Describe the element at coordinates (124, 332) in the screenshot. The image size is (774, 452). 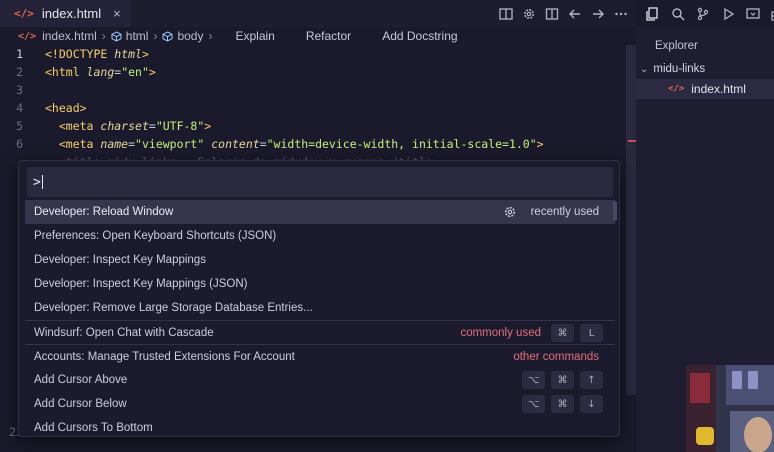
I see `command-label: Windsurf: Open Chat with Cascade` at that location.